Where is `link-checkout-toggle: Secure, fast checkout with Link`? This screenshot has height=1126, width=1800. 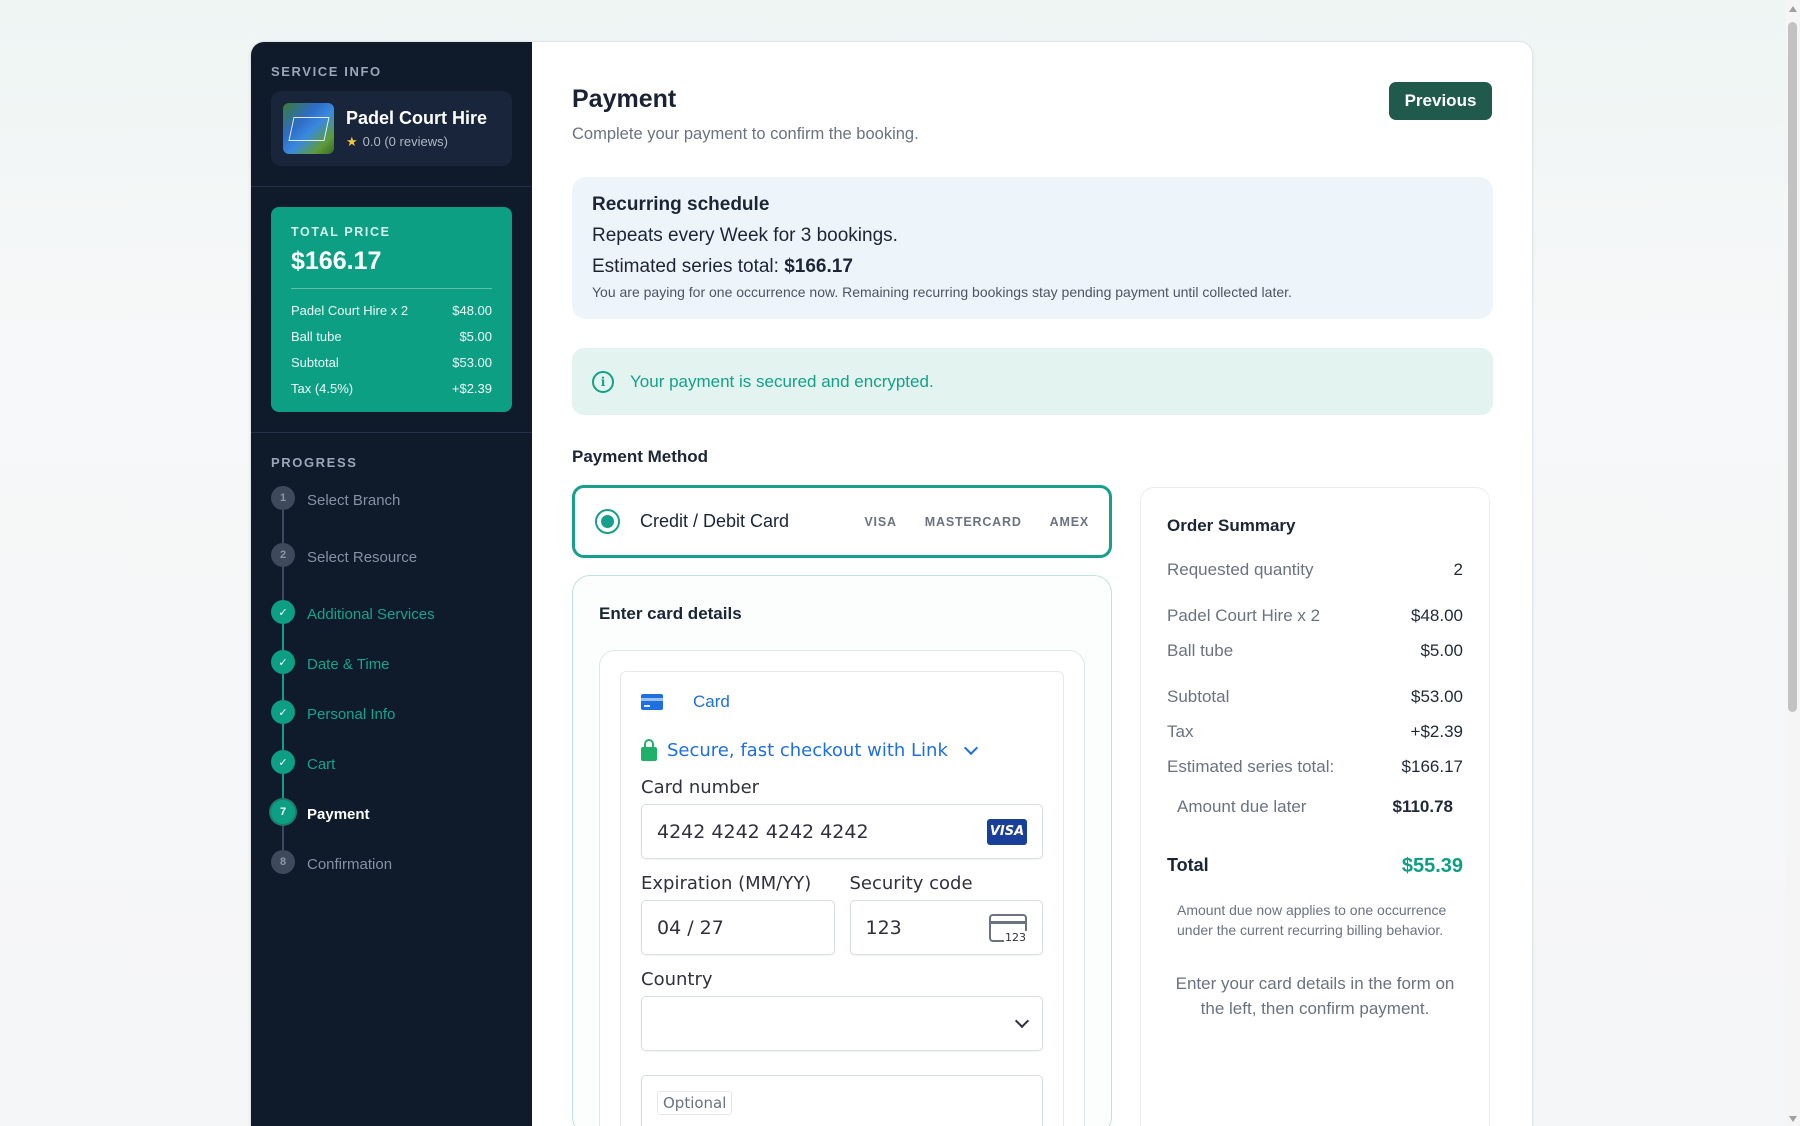 link-checkout-toggle: Secure, fast checkout with Link is located at coordinates (842, 749).